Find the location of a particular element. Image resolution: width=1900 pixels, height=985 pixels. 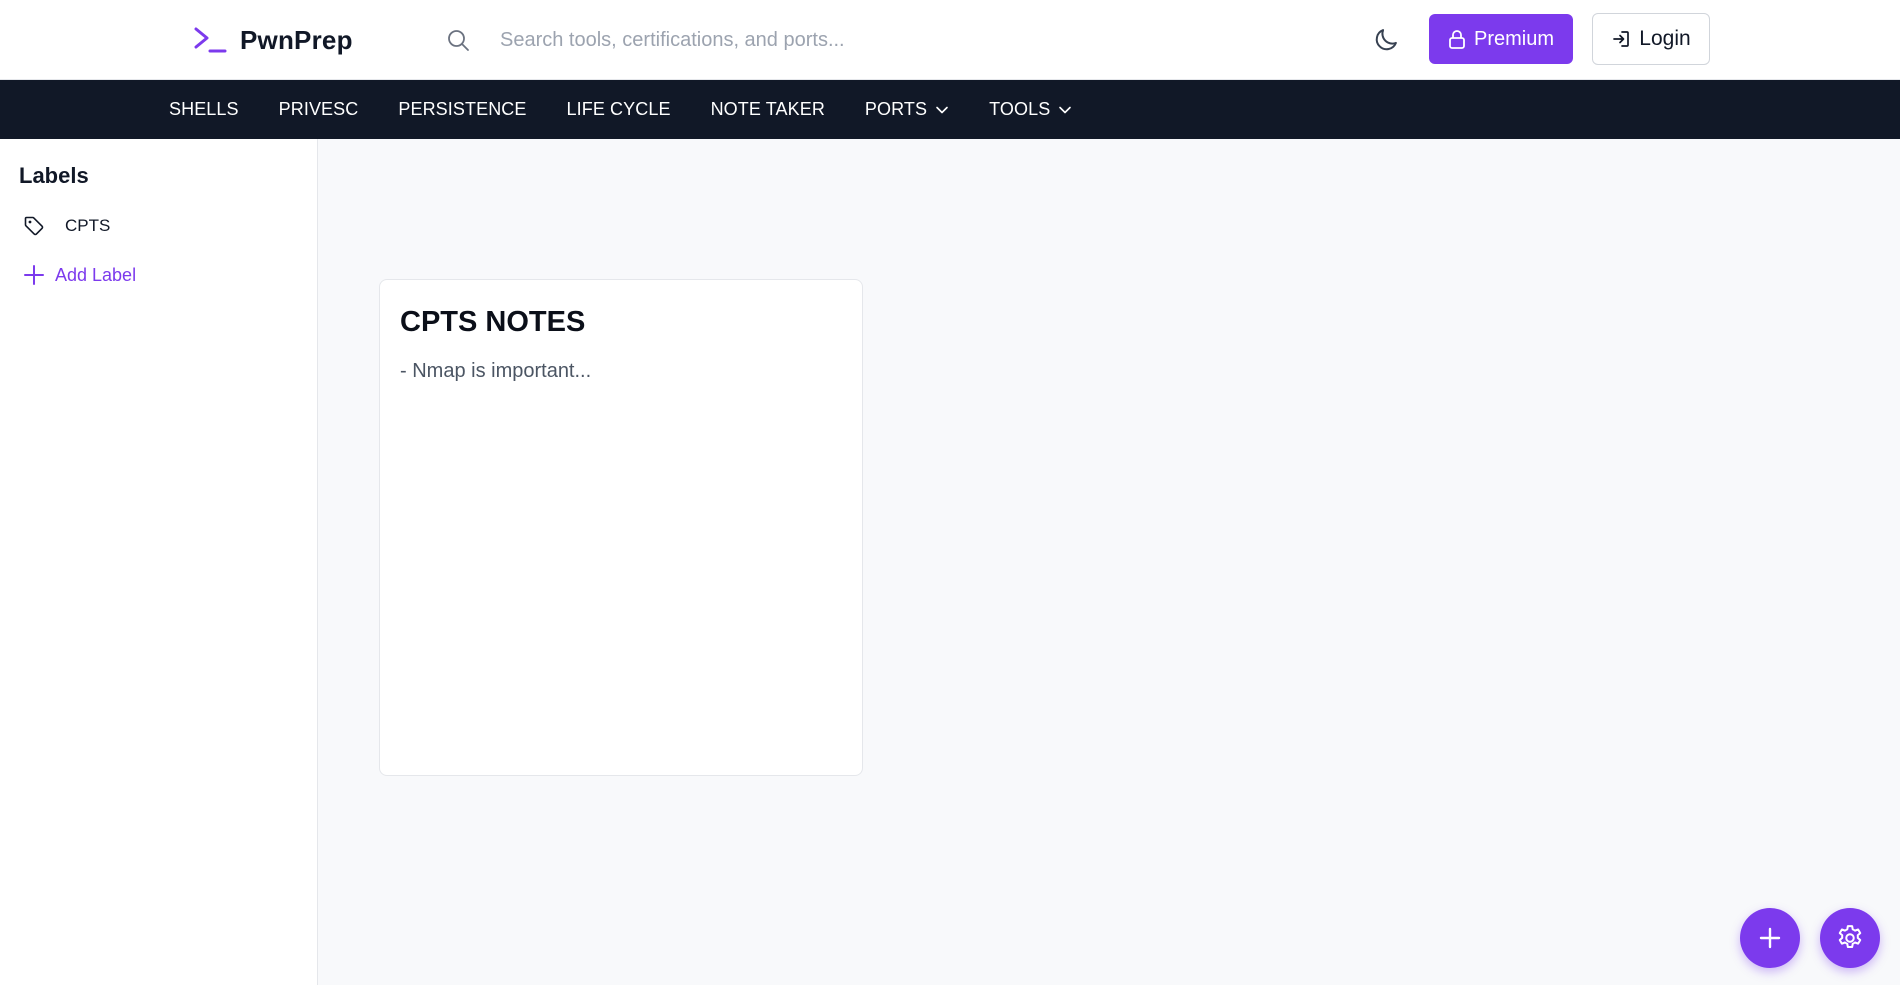

moon-icon is located at coordinates (1386, 40).